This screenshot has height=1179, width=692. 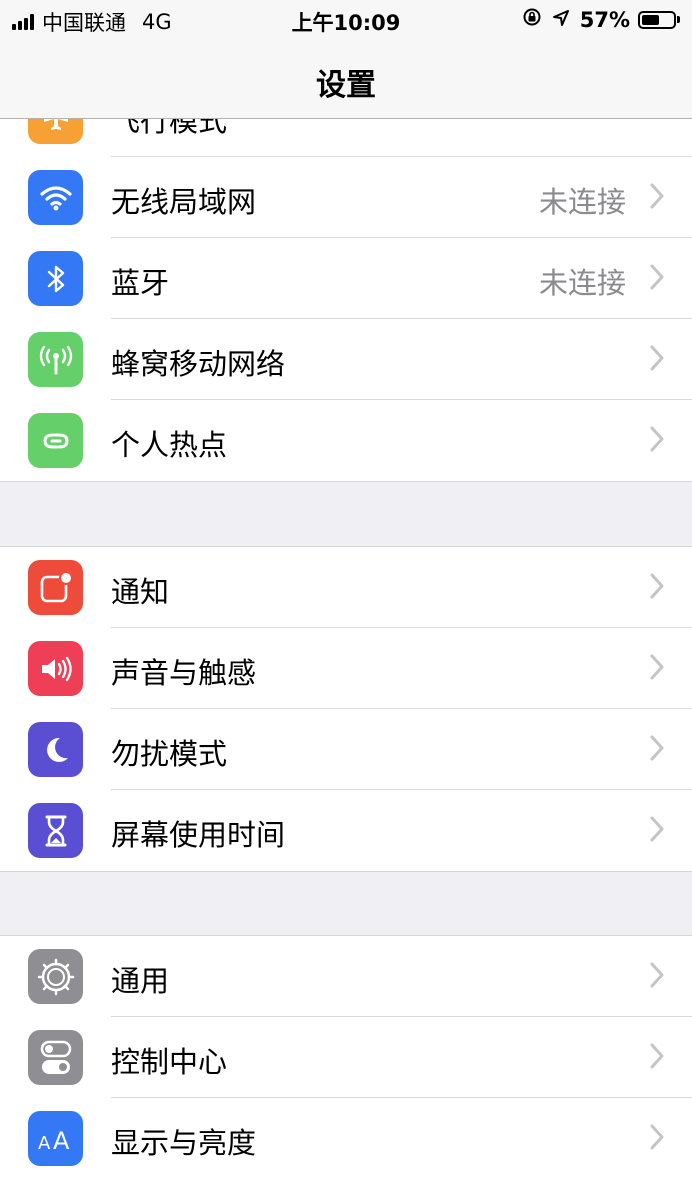 What do you see at coordinates (346, 197) in the screenshot?
I see `settings-row-wifi: 无线局域网 未连接` at bounding box center [346, 197].